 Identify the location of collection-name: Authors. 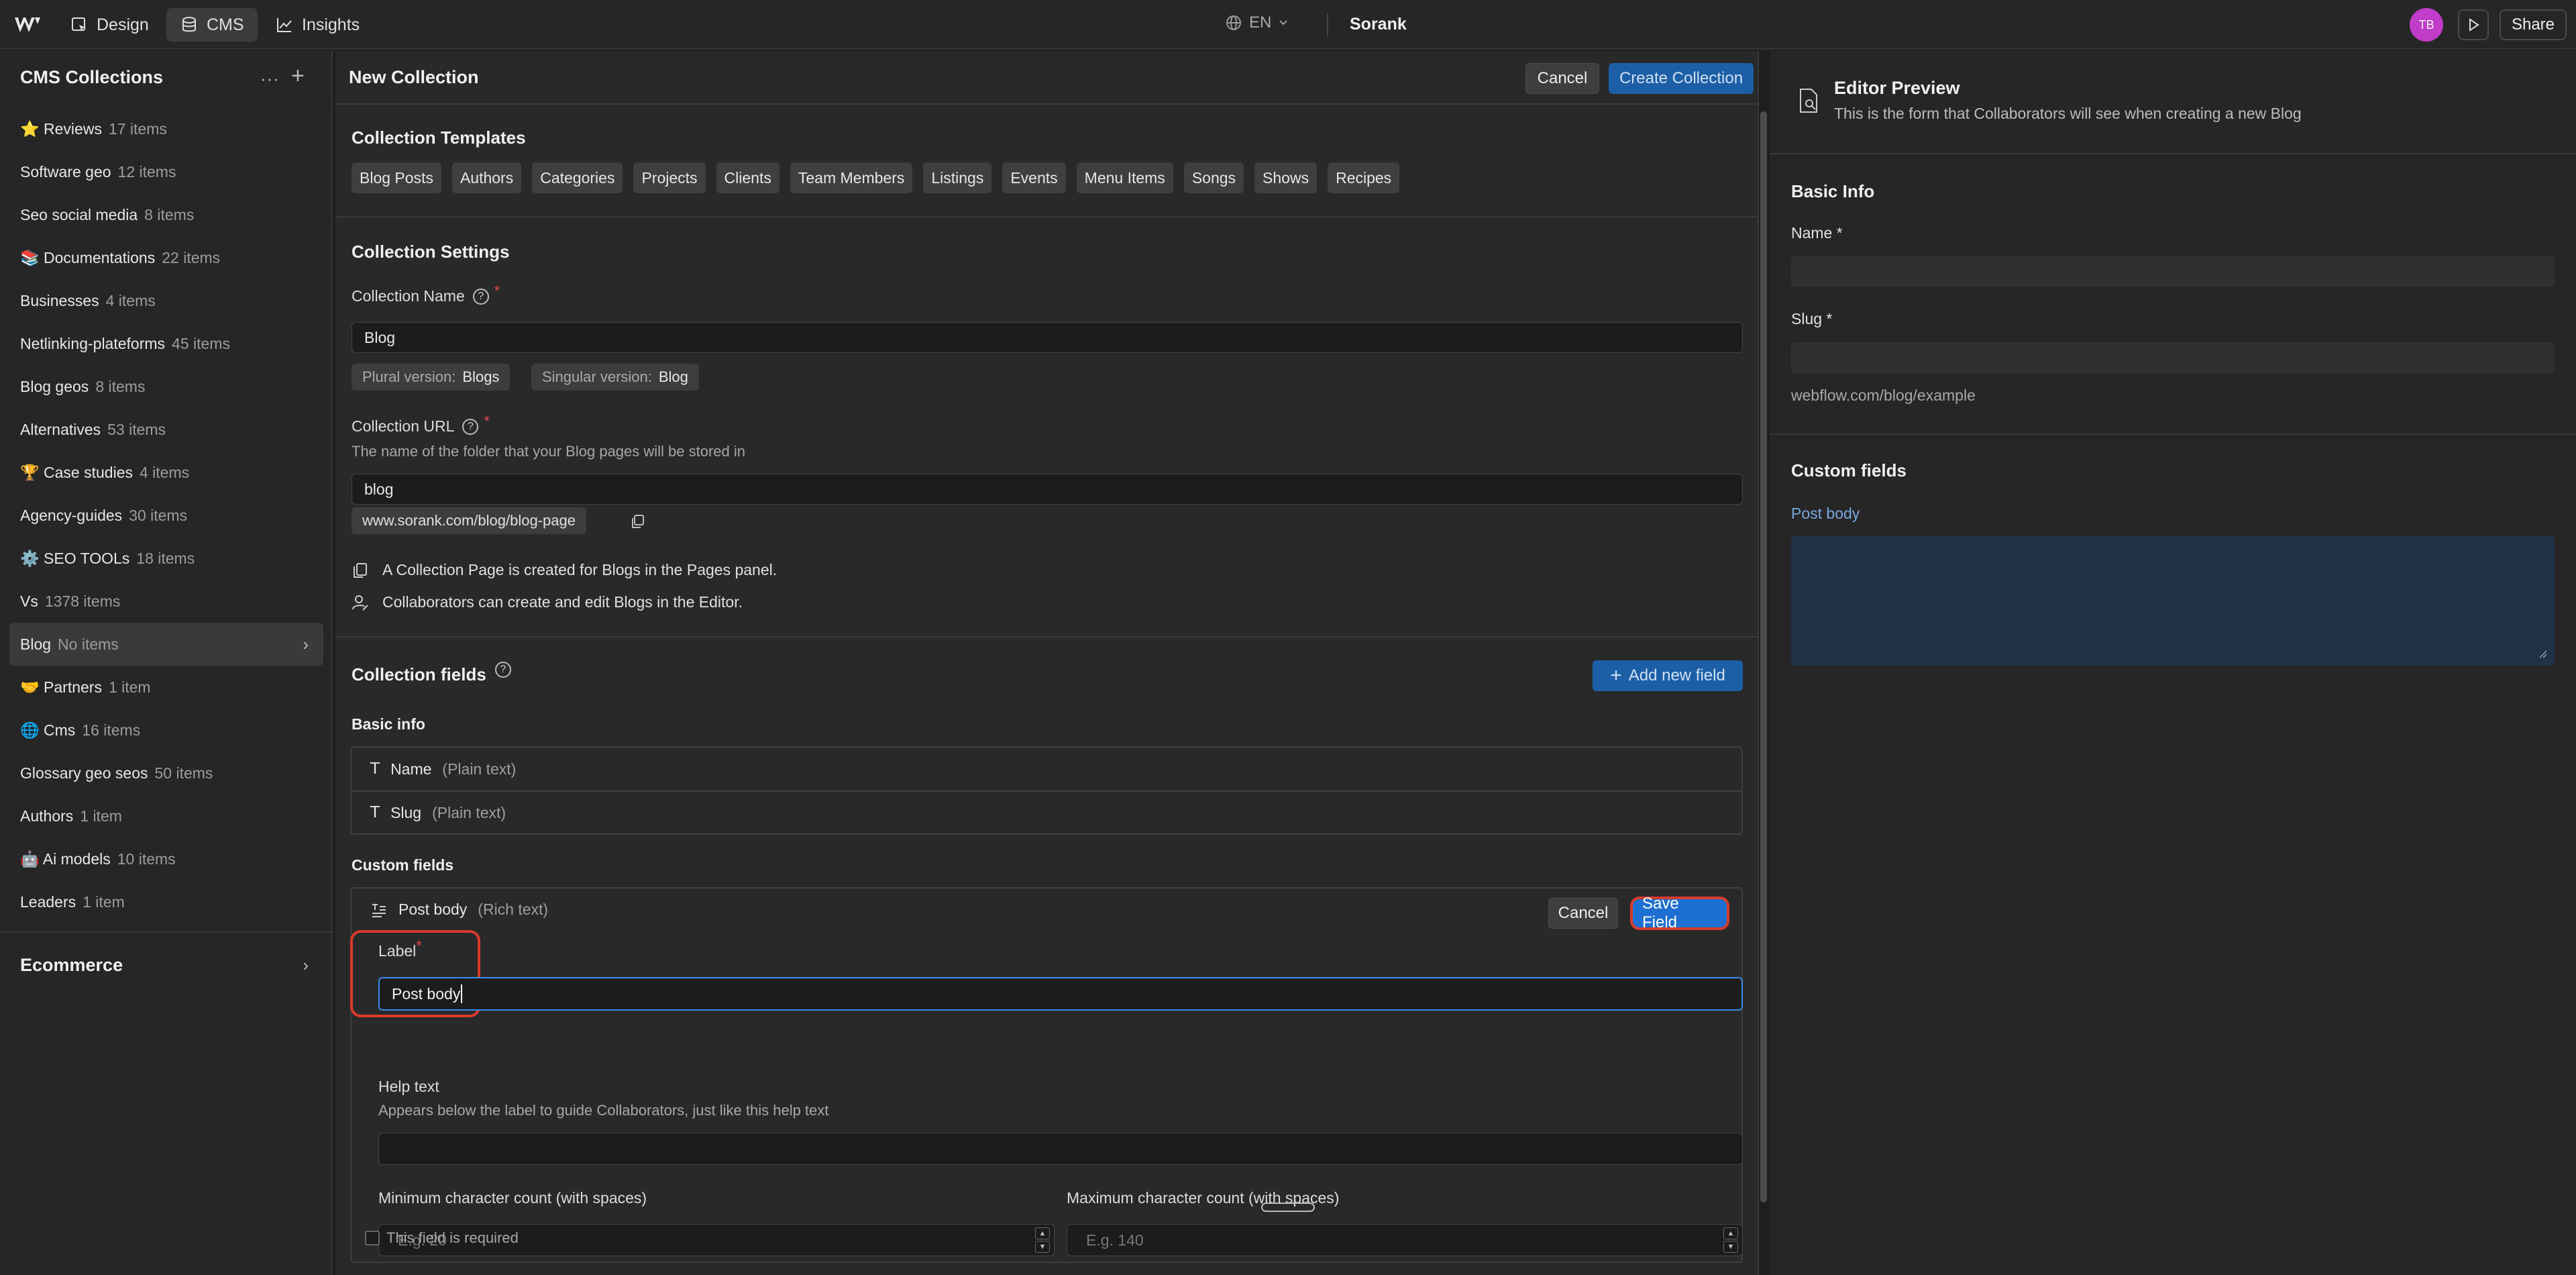
(47, 816).